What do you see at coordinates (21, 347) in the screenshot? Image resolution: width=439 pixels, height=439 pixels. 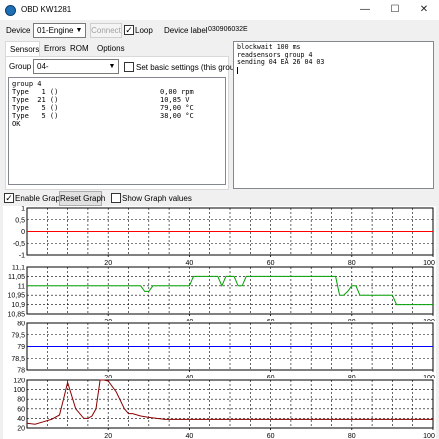 I see `y-tick-label: 79` at bounding box center [21, 347].